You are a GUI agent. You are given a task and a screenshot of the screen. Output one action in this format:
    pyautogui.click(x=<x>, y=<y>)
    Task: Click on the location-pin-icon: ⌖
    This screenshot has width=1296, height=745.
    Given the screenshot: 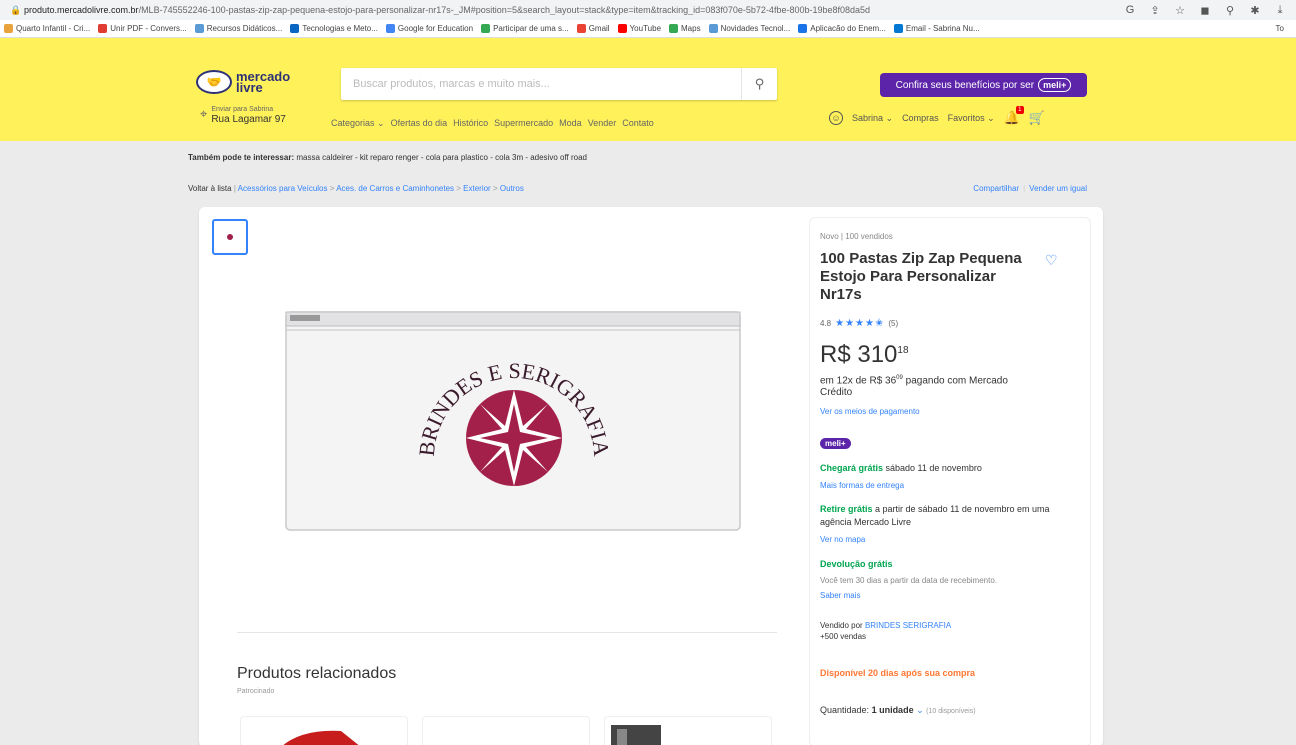 What is the action you would take?
    pyautogui.click(x=204, y=113)
    